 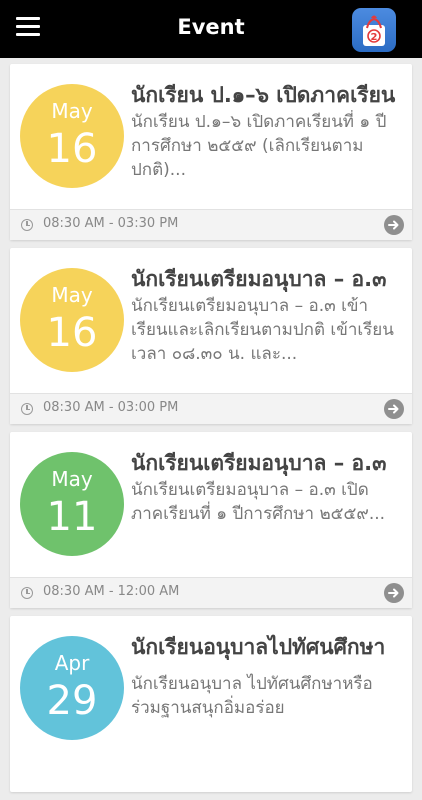 I want to click on date-badge: Apr 29, so click(x=72, y=688).